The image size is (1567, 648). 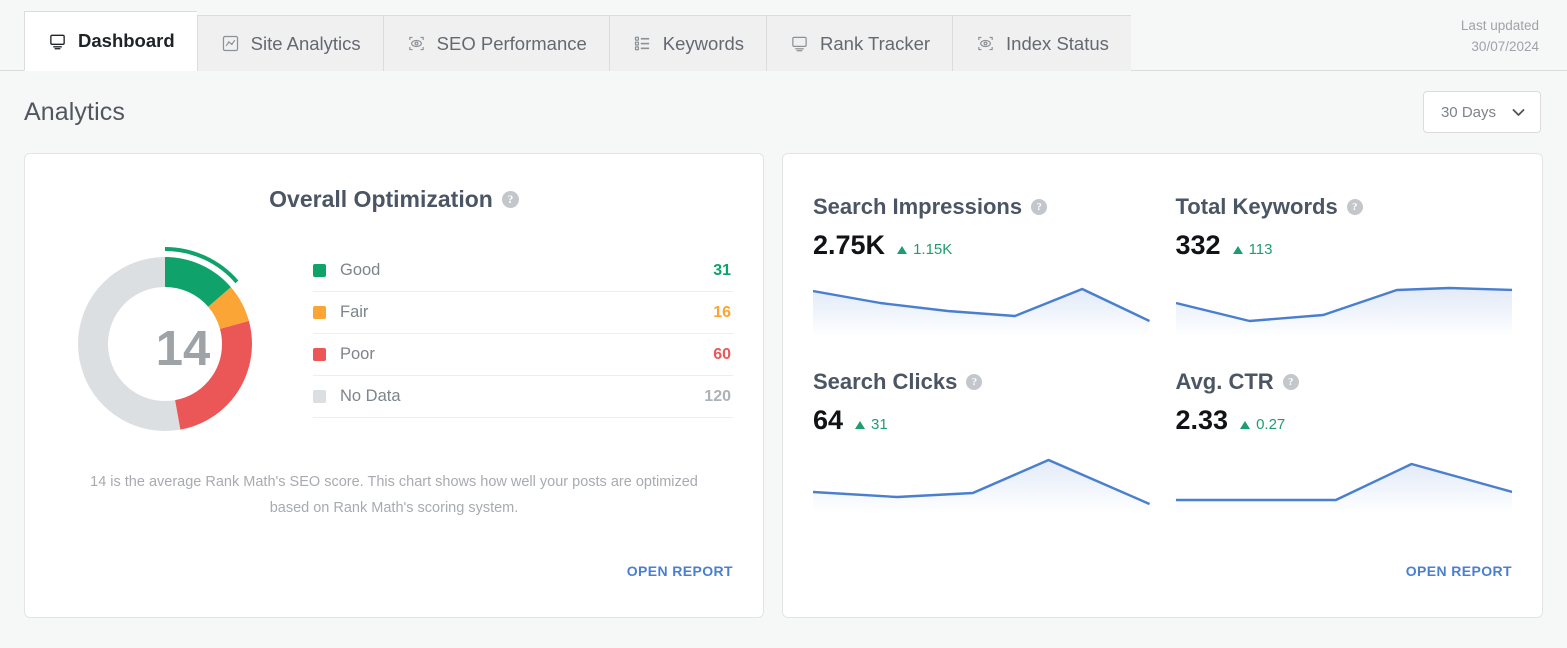 What do you see at coordinates (319, 270) in the screenshot?
I see `legend-swatch-good` at bounding box center [319, 270].